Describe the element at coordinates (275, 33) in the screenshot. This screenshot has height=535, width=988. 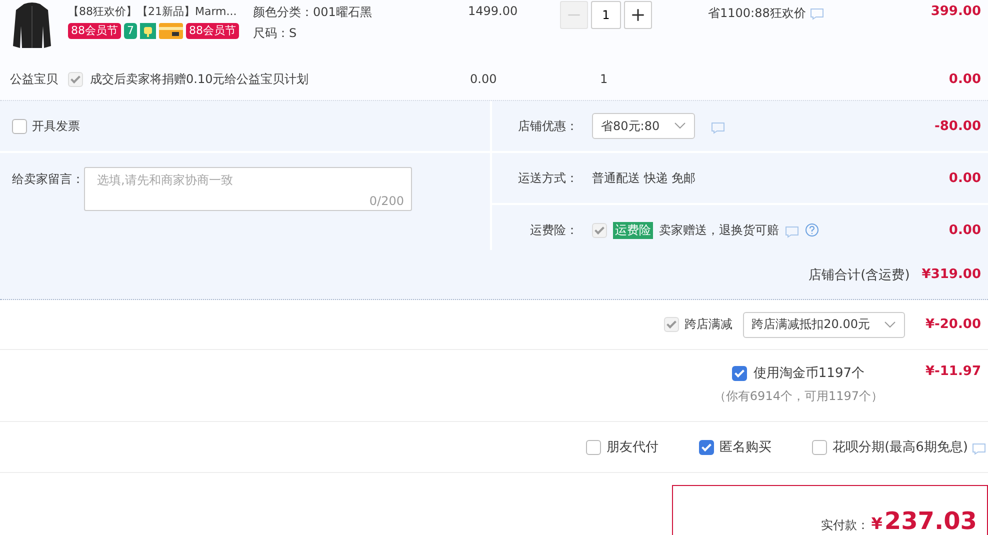
I see `sku-text: 尺码：S` at that location.